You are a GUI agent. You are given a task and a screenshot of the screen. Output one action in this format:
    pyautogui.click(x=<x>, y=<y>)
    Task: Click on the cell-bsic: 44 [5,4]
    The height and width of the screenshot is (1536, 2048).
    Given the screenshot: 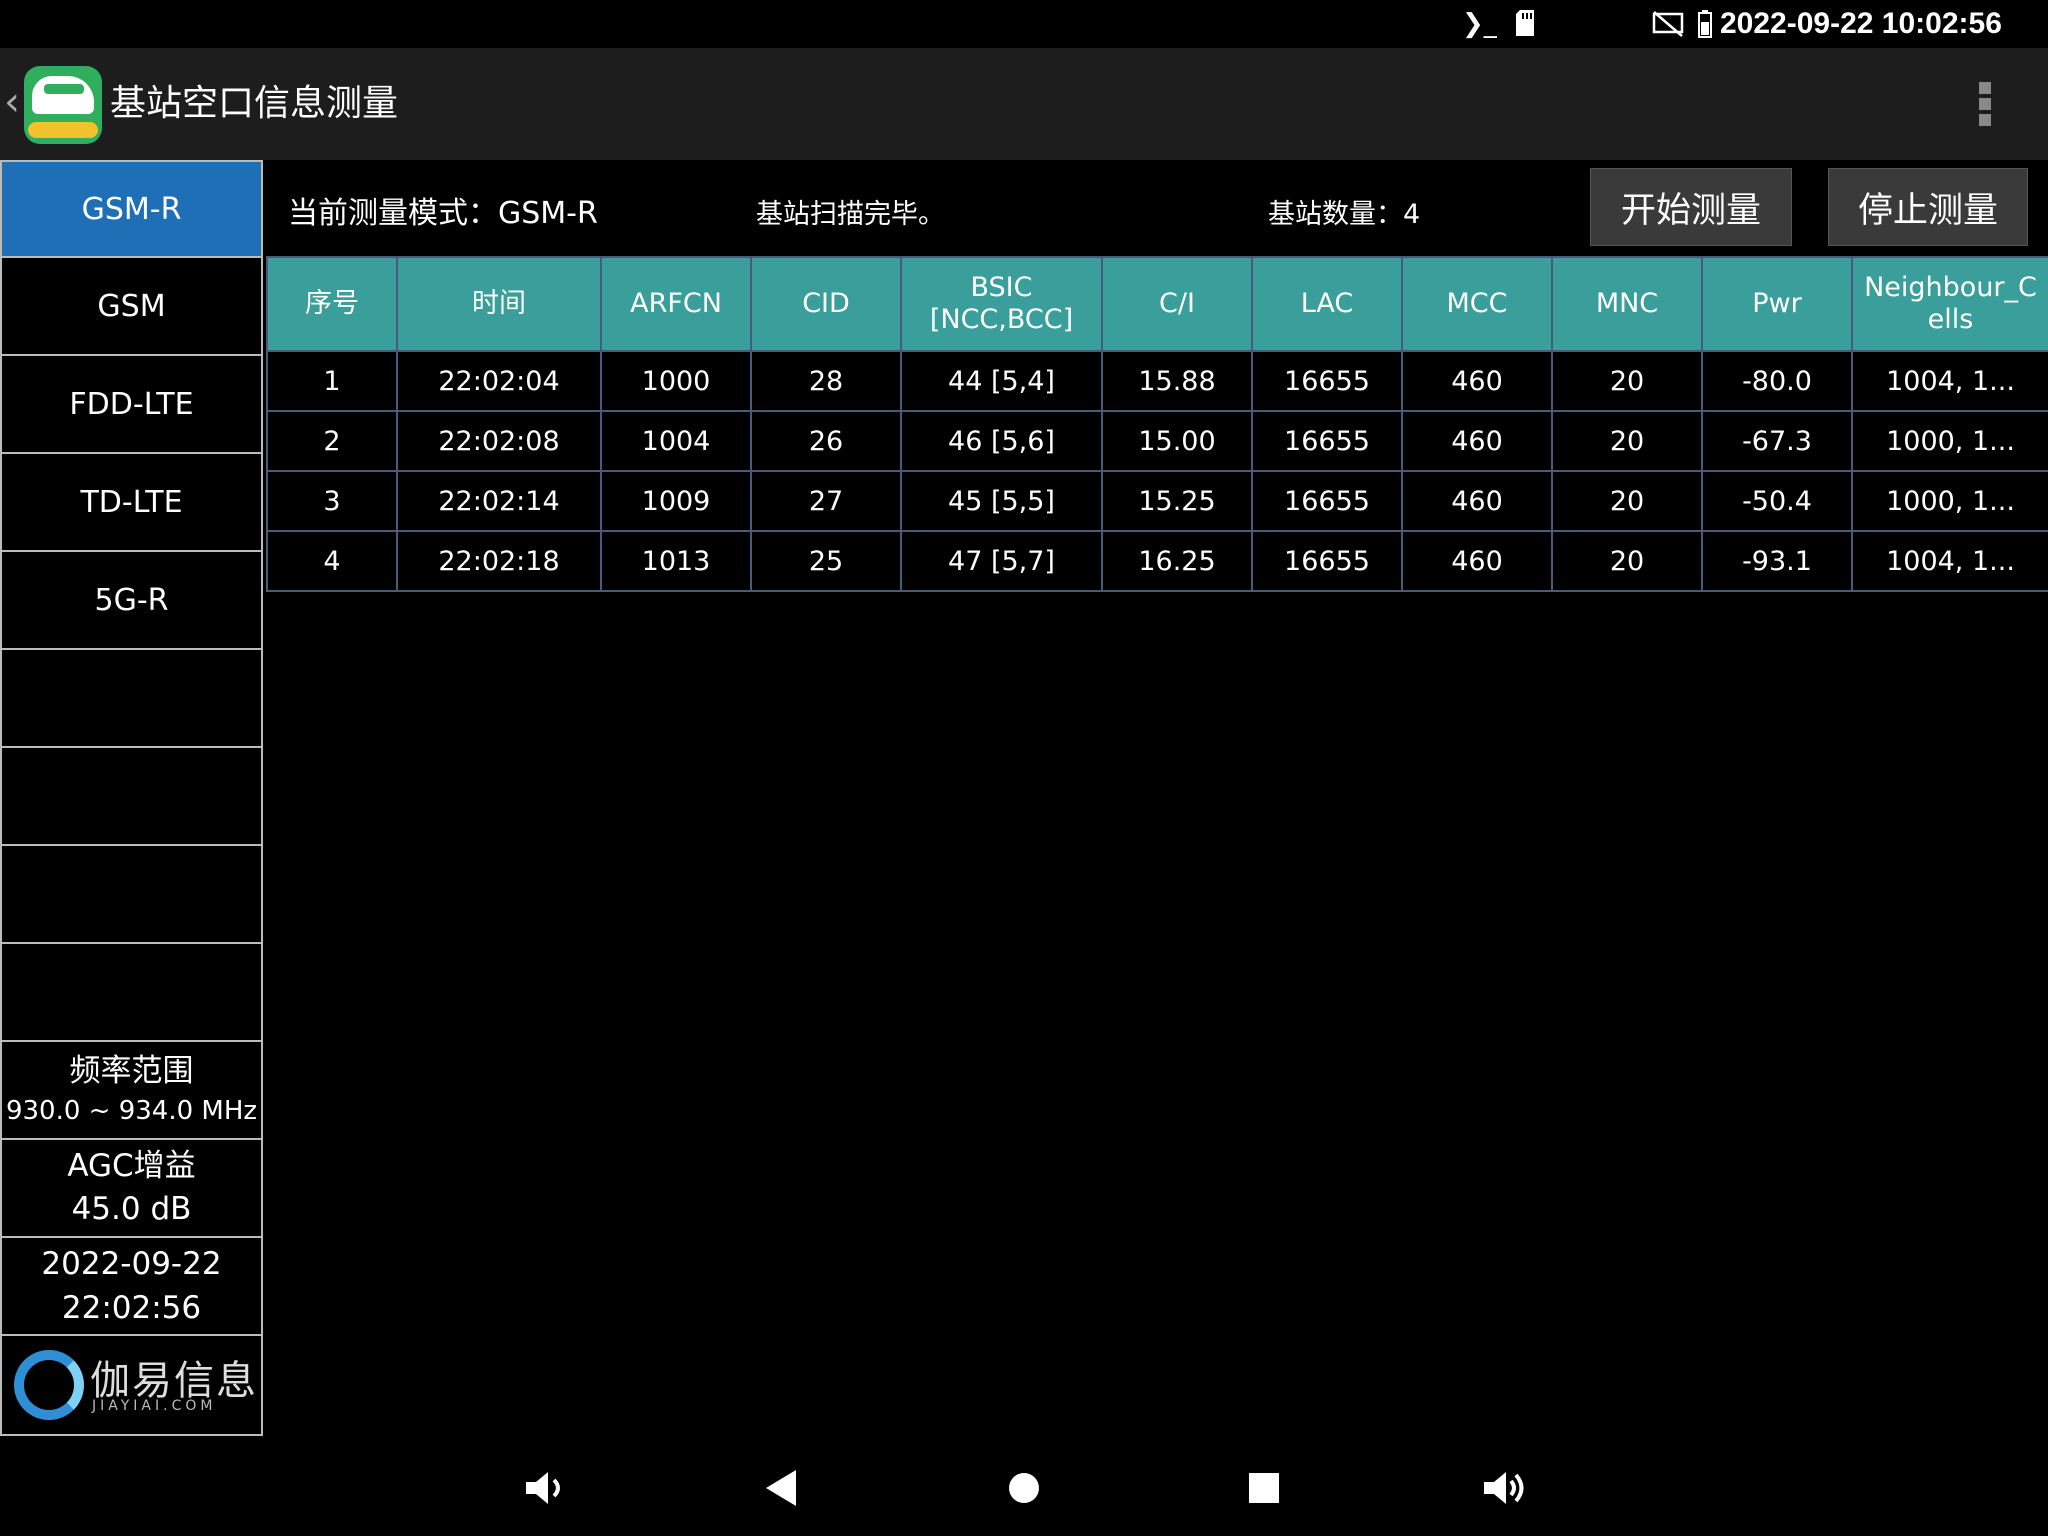 What is the action you would take?
    pyautogui.click(x=1001, y=381)
    